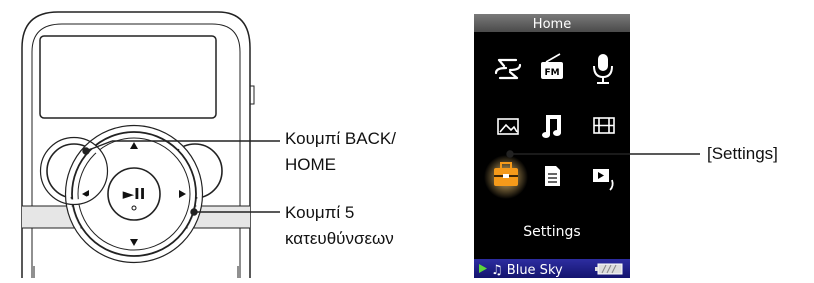 Image resolution: width=814 pixels, height=283 pixels. Describe the element at coordinates (527, 270) in the screenshot. I see `now-playing-title: ♫ Blue Sky` at that location.